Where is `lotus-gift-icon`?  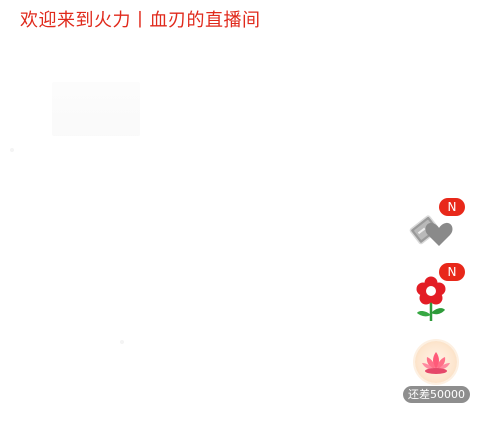 lotus-gift-icon is located at coordinates (436, 363).